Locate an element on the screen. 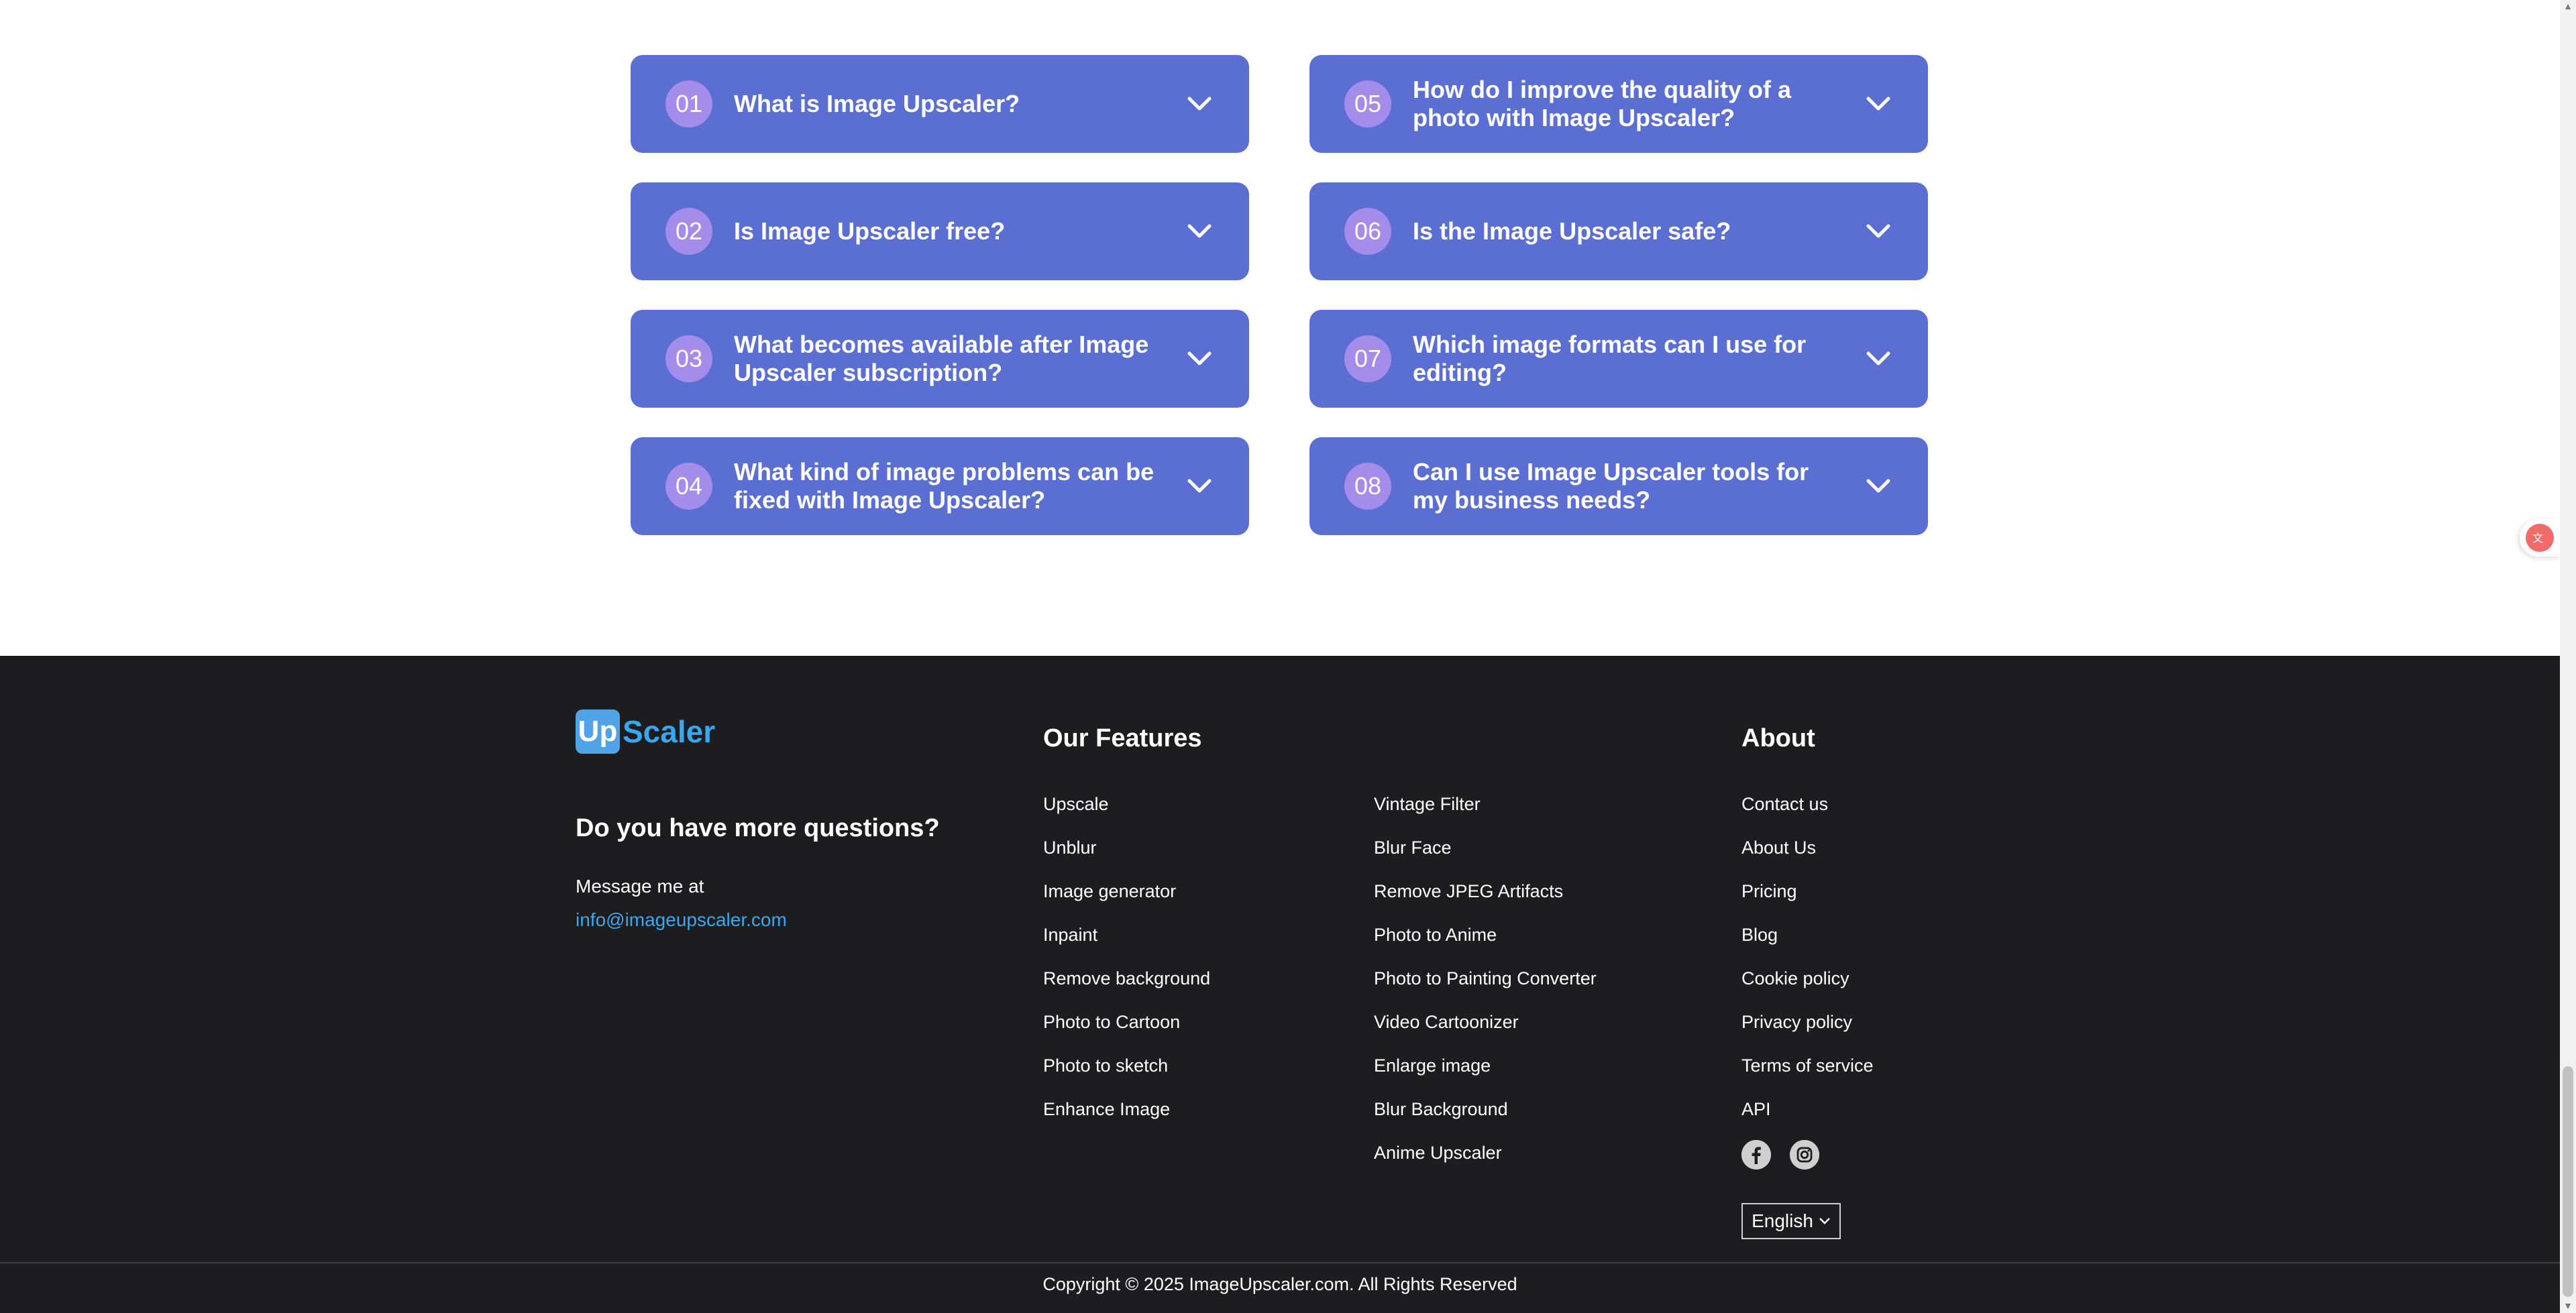  faq-number-badge: 02 is located at coordinates (688, 231).